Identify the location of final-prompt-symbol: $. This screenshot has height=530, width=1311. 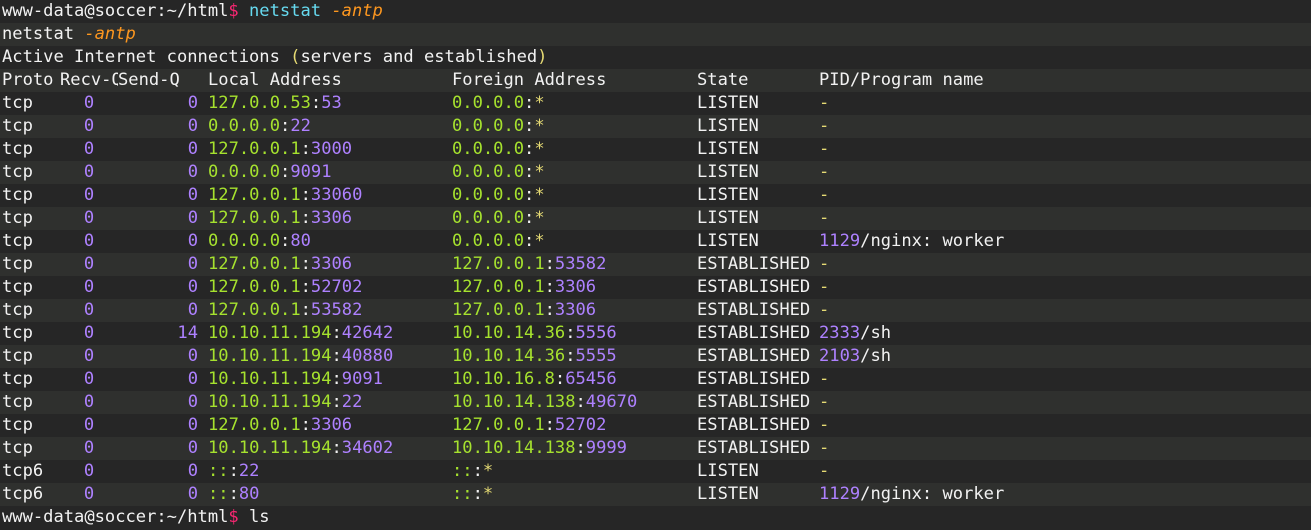
(233, 517).